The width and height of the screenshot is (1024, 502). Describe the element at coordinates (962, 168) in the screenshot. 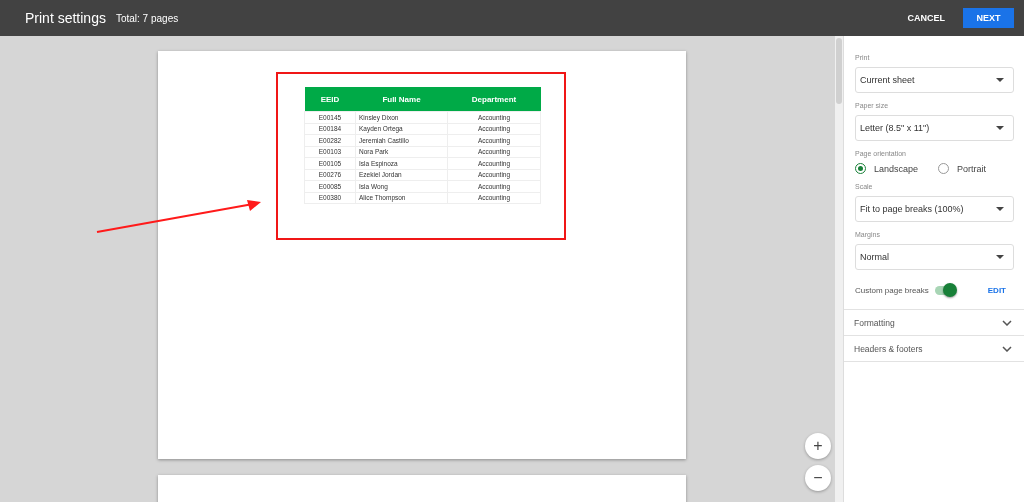

I see `radio-option: Portrait` at that location.